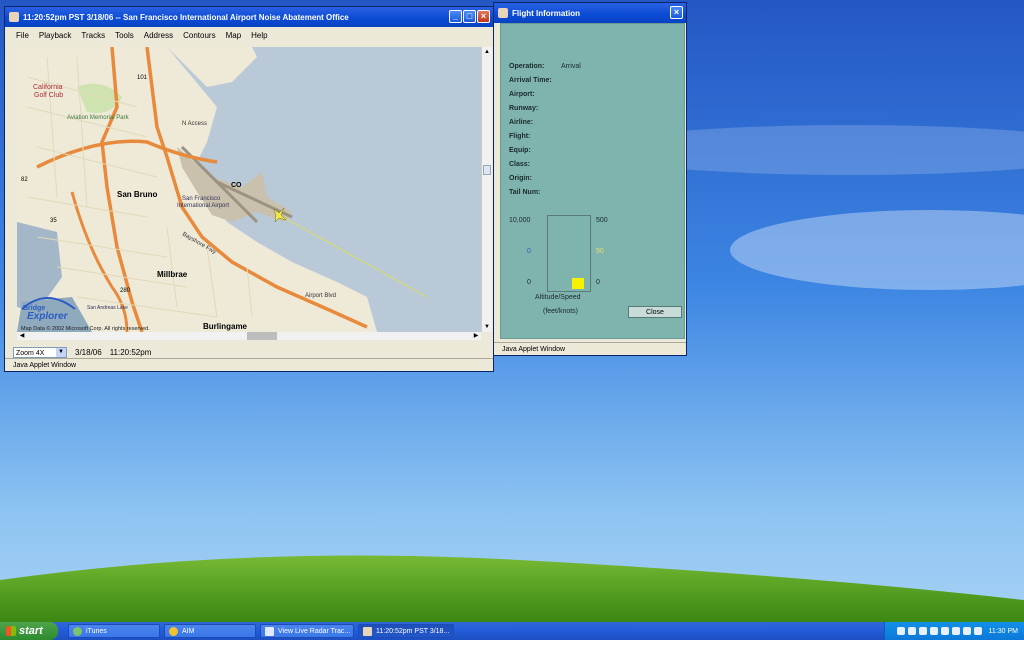 The height and width of the screenshot is (645, 1024). Describe the element at coordinates (527, 66) in the screenshot. I see `field-label-operation: Operation:` at that location.